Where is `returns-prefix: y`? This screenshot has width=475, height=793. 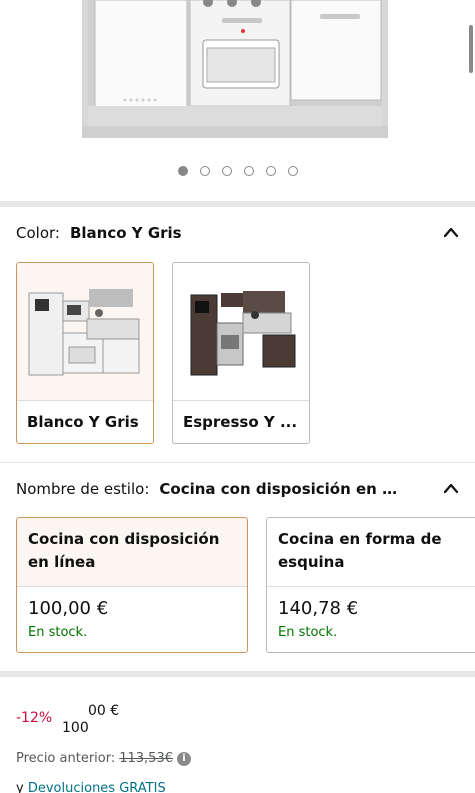
returns-prefix: y is located at coordinates (20, 787).